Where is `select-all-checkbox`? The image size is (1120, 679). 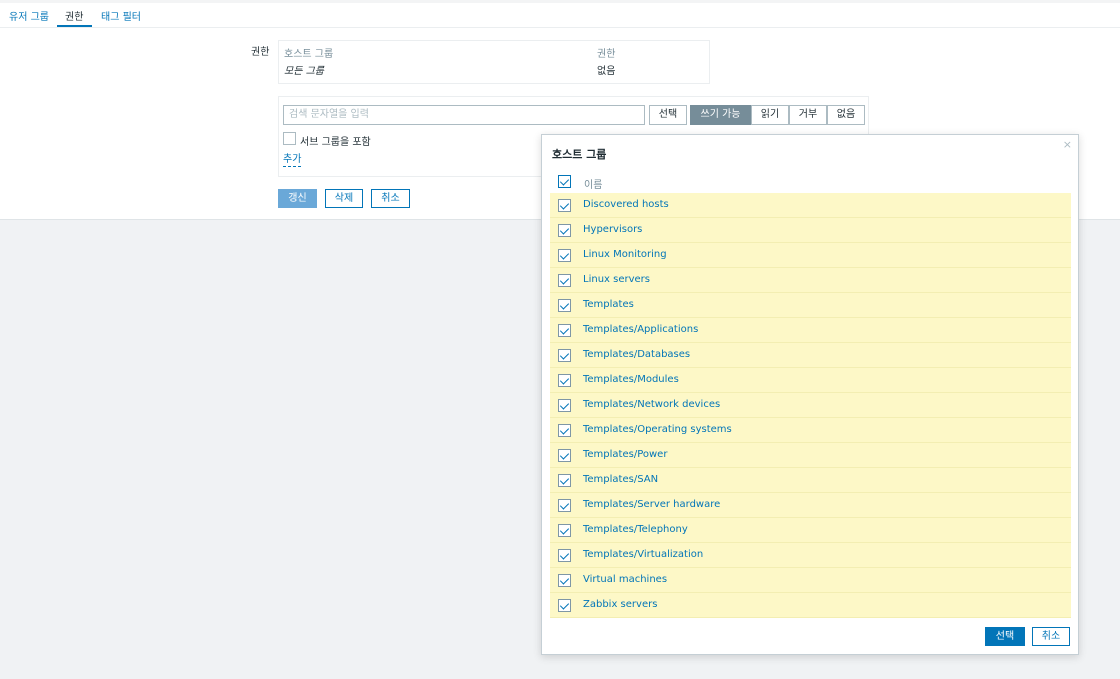
select-all-checkbox is located at coordinates (564, 181).